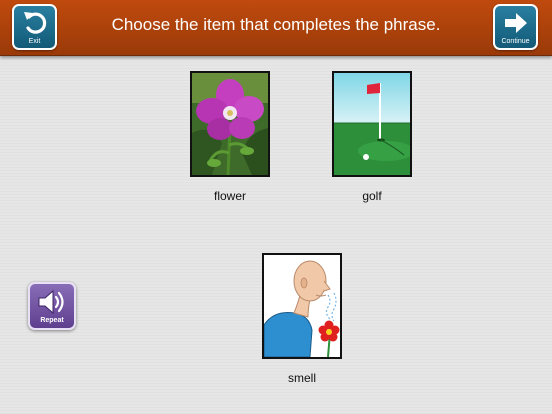 This screenshot has height=414, width=552. I want to click on undo-arrow-icon, so click(35, 23).